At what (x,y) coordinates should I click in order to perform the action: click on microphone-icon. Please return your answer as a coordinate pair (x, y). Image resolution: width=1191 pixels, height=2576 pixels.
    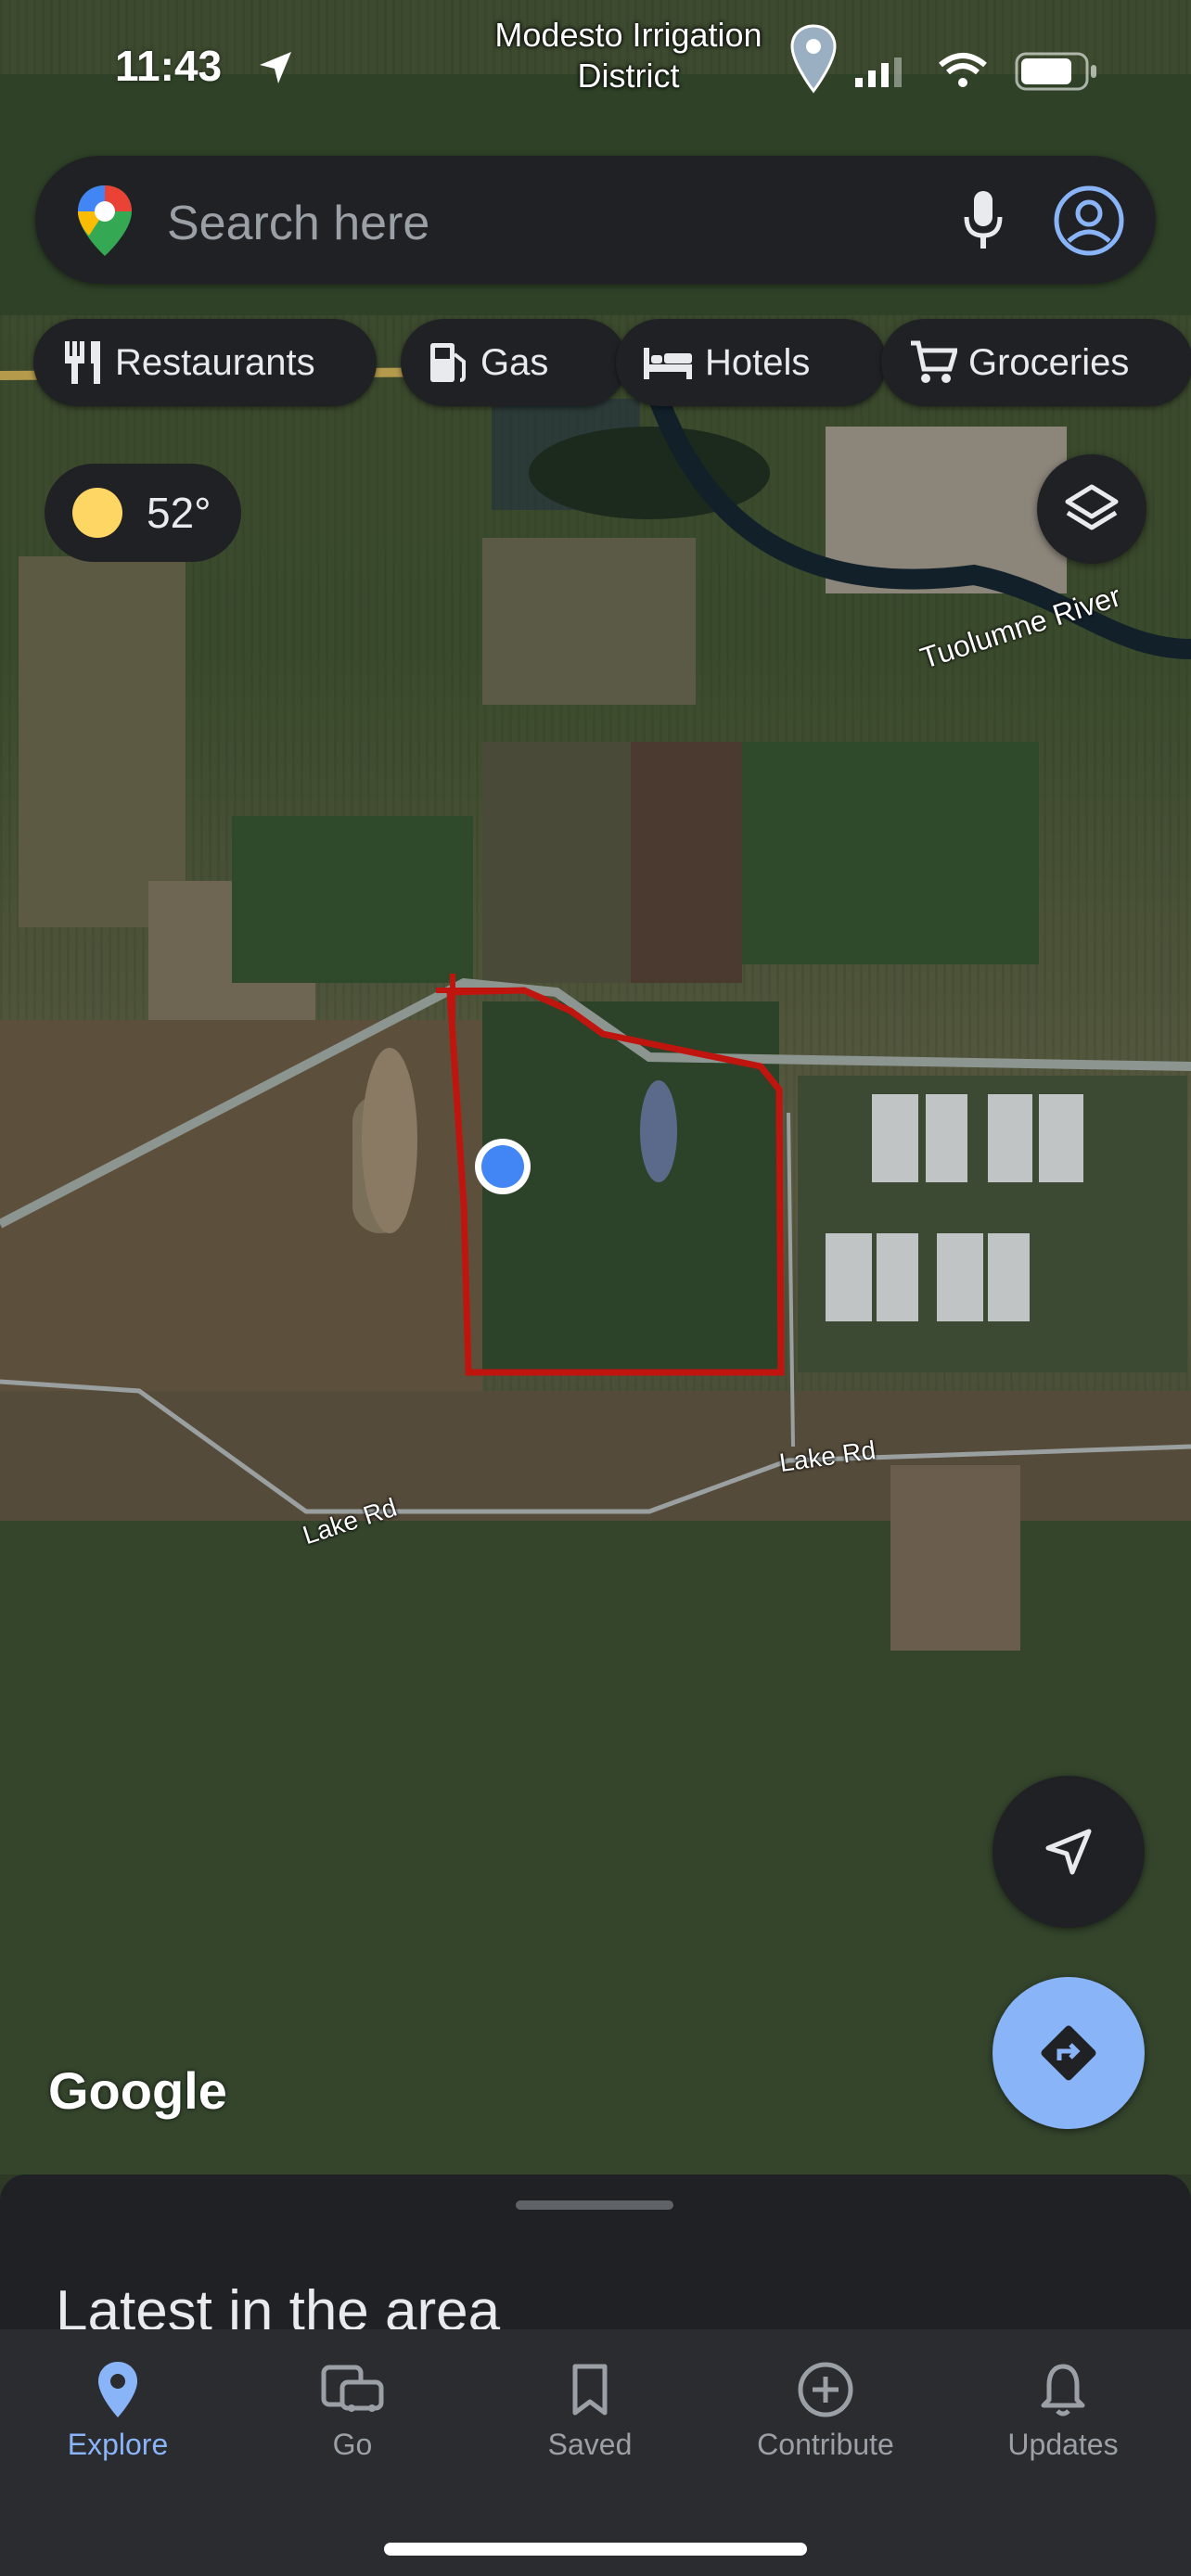
    Looking at the image, I should click on (984, 219).